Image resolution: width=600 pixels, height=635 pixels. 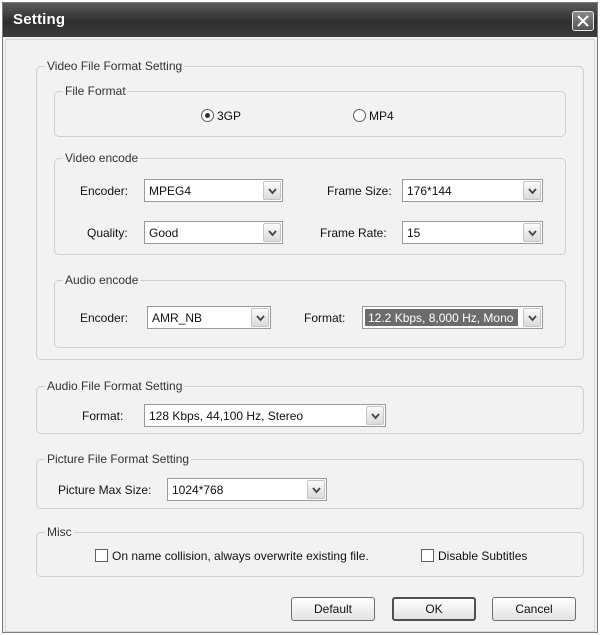 What do you see at coordinates (213, 190) in the screenshot?
I see `video-encoder-select: MPEG4` at bounding box center [213, 190].